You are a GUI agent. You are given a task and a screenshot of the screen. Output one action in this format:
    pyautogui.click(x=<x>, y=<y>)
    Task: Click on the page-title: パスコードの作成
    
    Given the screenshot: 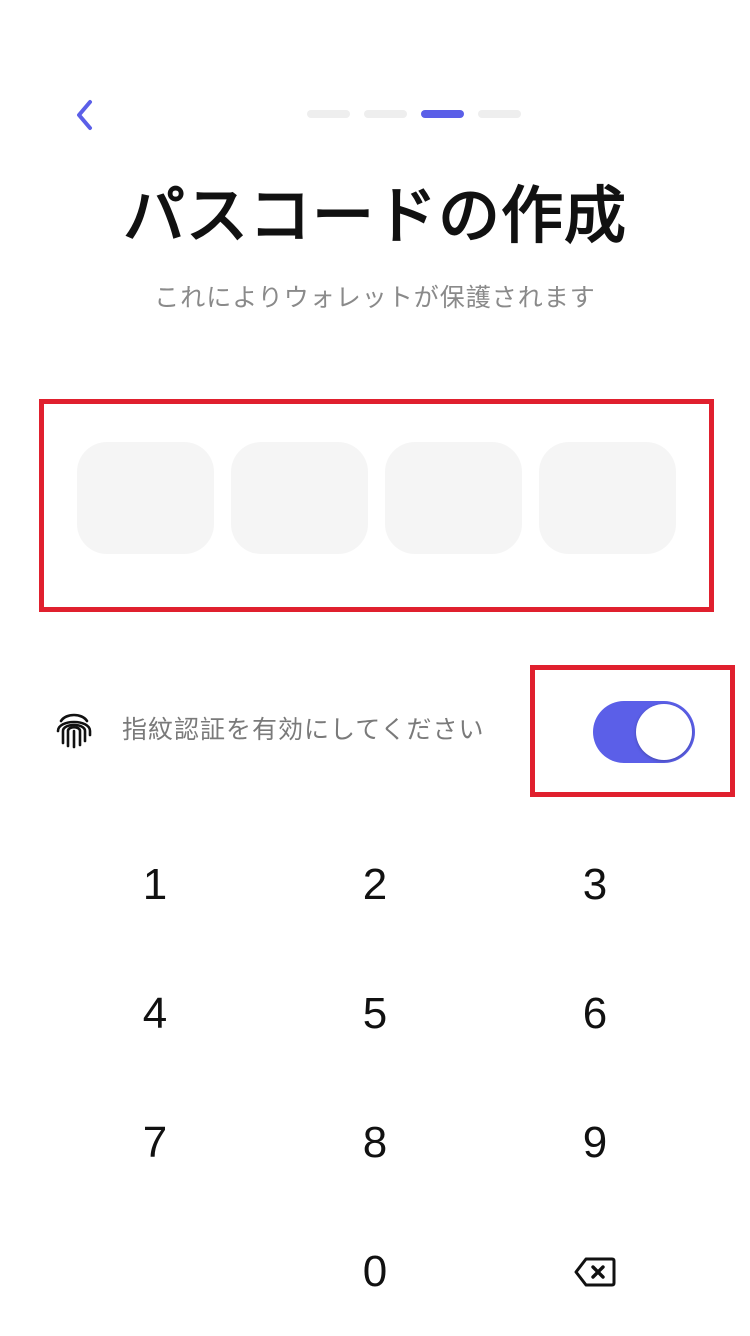 What is the action you would take?
    pyautogui.click(x=374, y=215)
    